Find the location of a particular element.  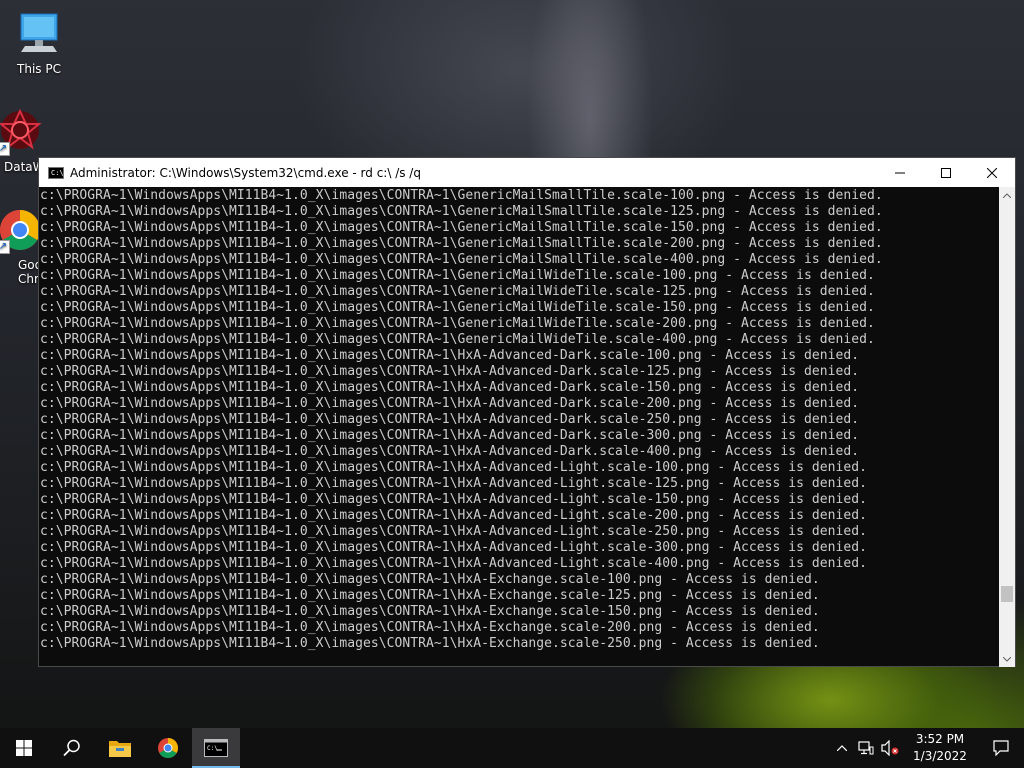

scroll-up-icon is located at coordinates (1007, 195).